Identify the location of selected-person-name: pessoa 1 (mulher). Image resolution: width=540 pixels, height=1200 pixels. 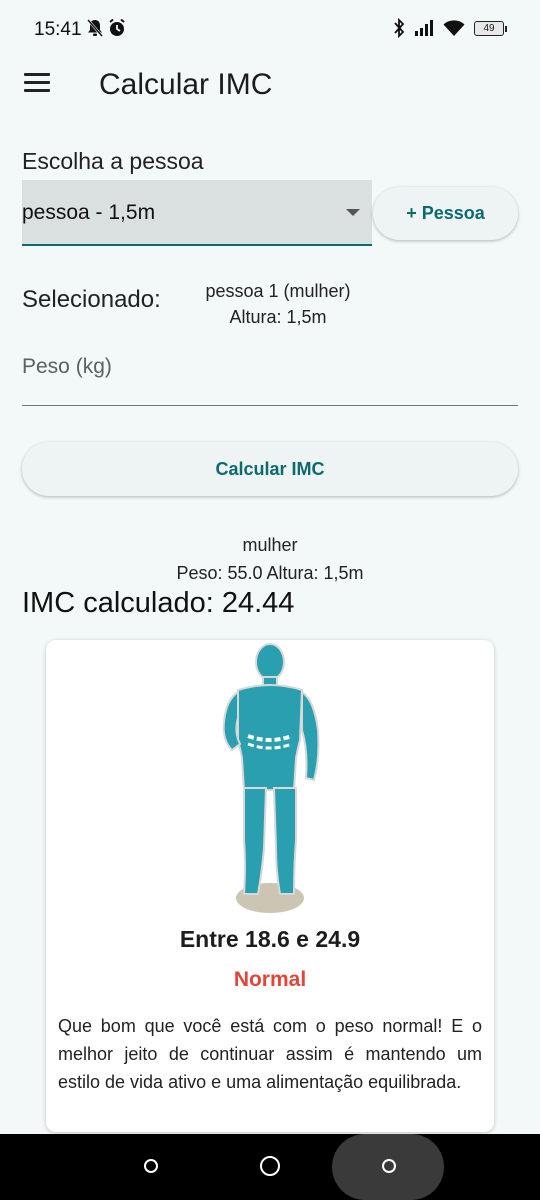
(278, 291).